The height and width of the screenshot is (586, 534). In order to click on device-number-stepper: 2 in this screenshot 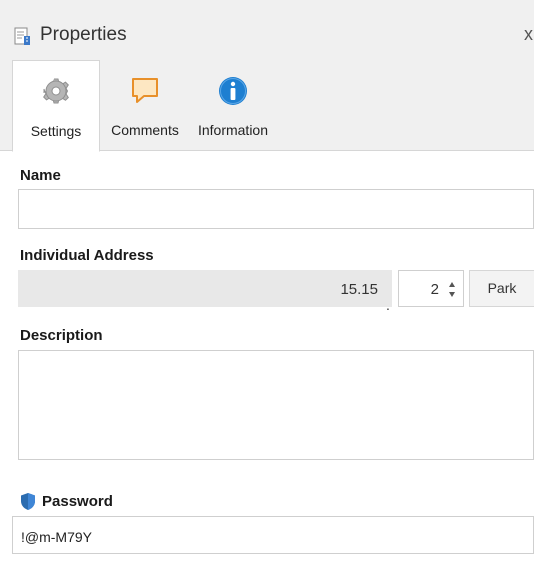, I will do `click(431, 288)`.